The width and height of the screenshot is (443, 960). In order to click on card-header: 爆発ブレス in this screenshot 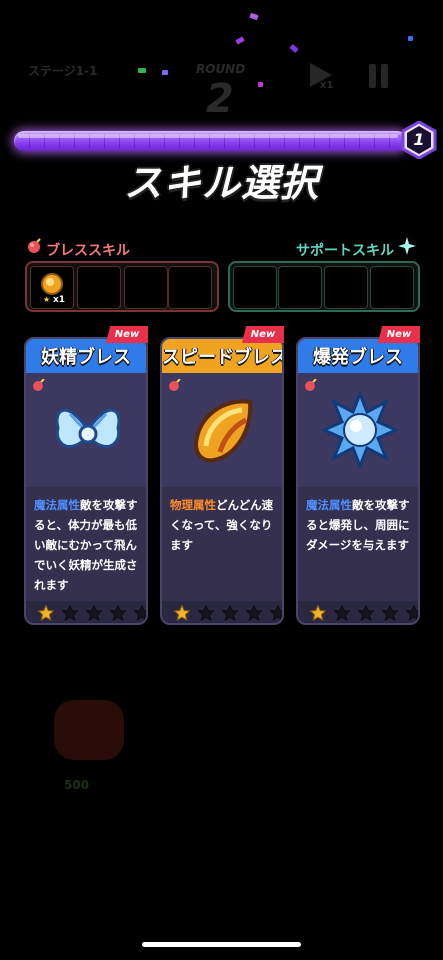, I will do `click(358, 356)`.